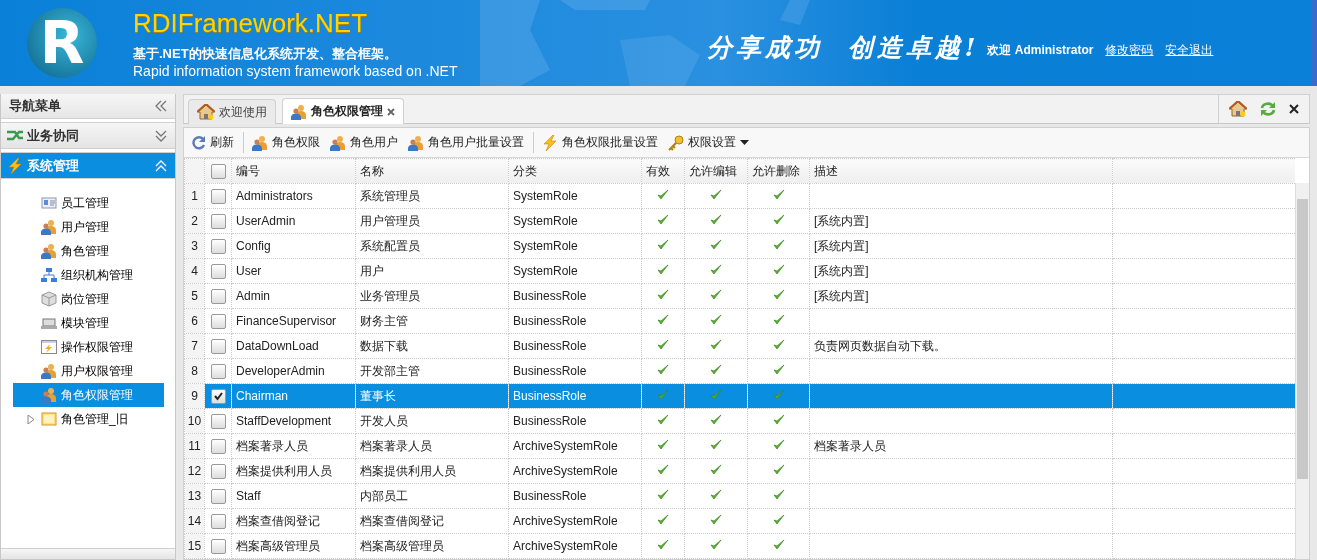 This screenshot has width=1317, height=560. What do you see at coordinates (716, 171) in the screenshot?
I see `column-header: 允许编辑` at bounding box center [716, 171].